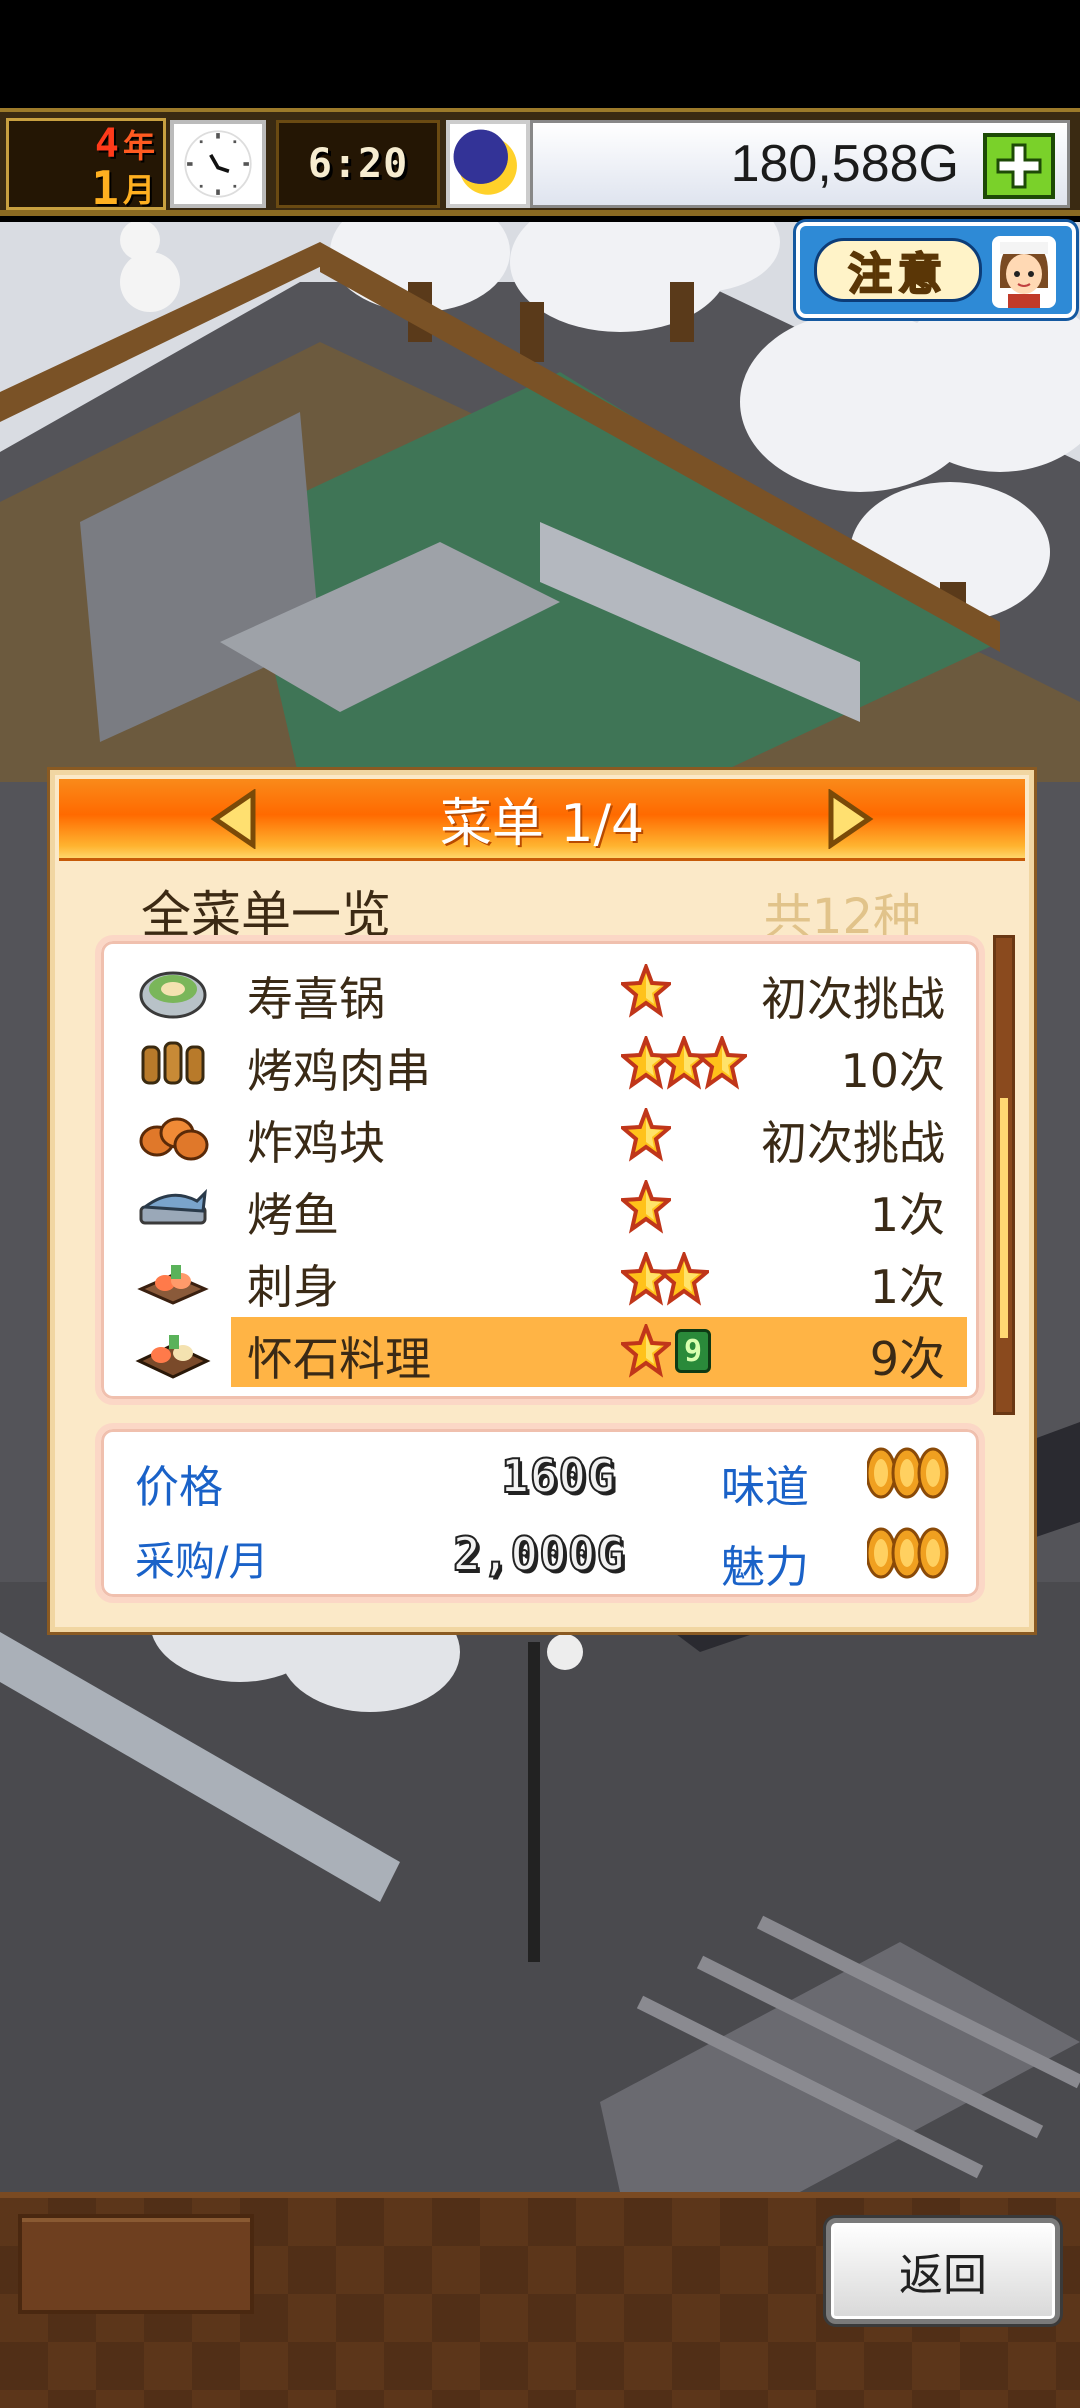  Describe the element at coordinates (540, 1278) in the screenshot. I see `menu-item: 刺身 1次` at that location.